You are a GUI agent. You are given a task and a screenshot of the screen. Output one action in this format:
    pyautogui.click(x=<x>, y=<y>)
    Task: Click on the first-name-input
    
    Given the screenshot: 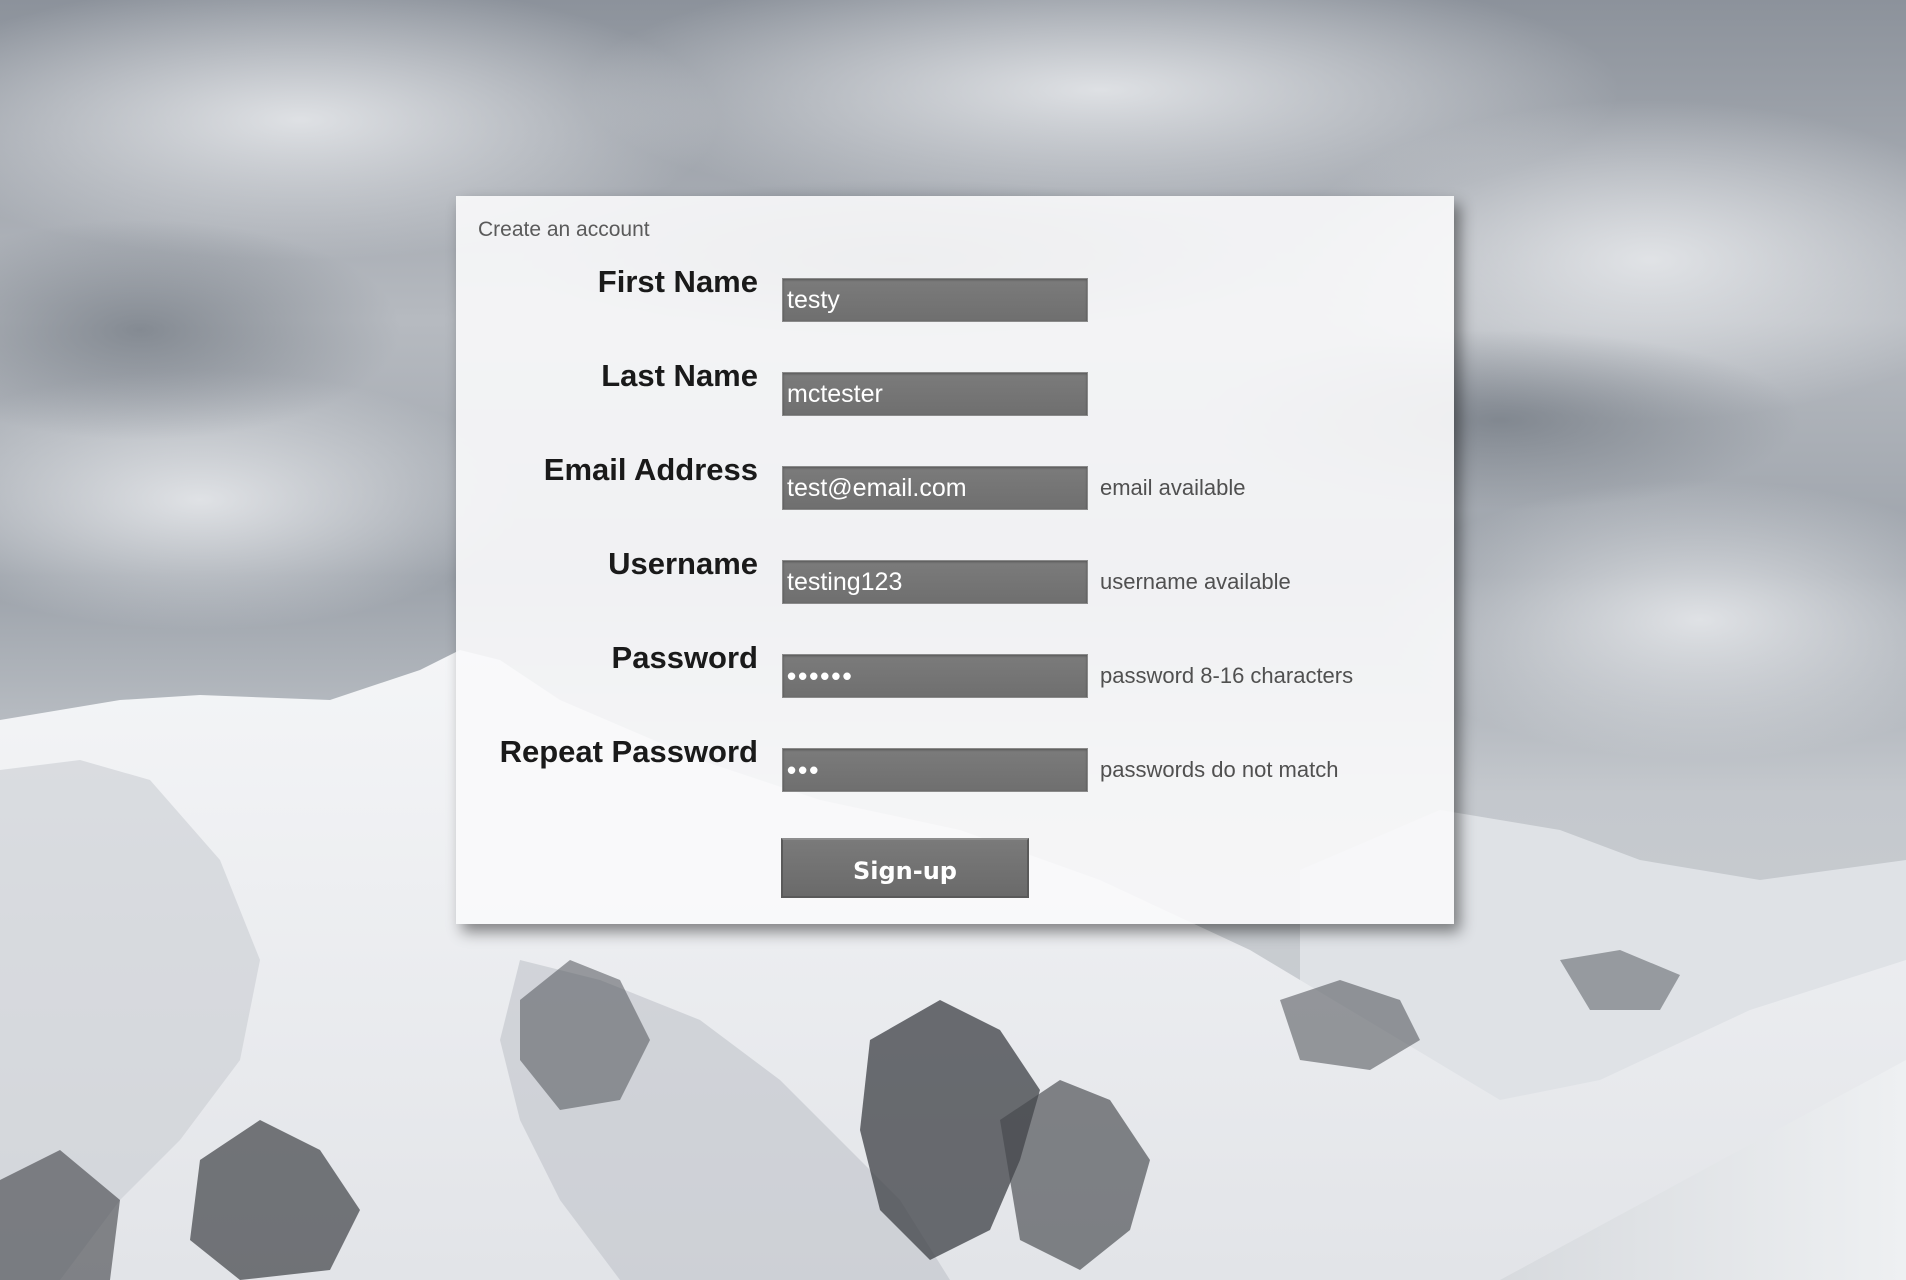 What is the action you would take?
    pyautogui.click(x=935, y=300)
    